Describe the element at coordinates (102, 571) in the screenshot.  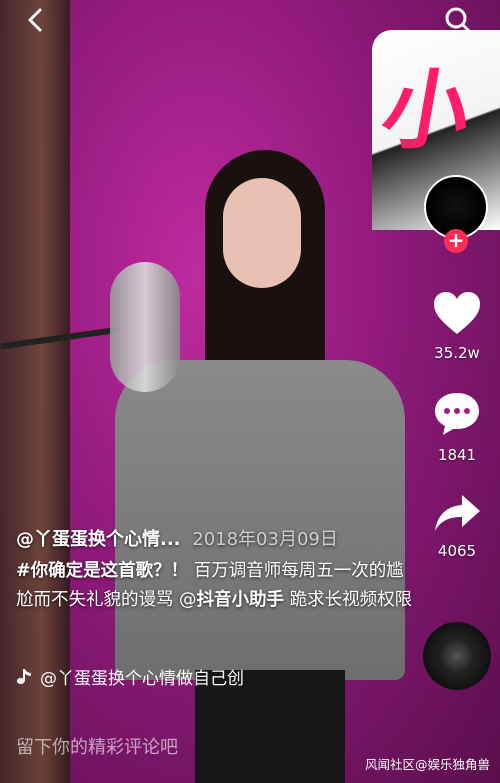
I see `hashtag: #你确定是这首歌？！` at that location.